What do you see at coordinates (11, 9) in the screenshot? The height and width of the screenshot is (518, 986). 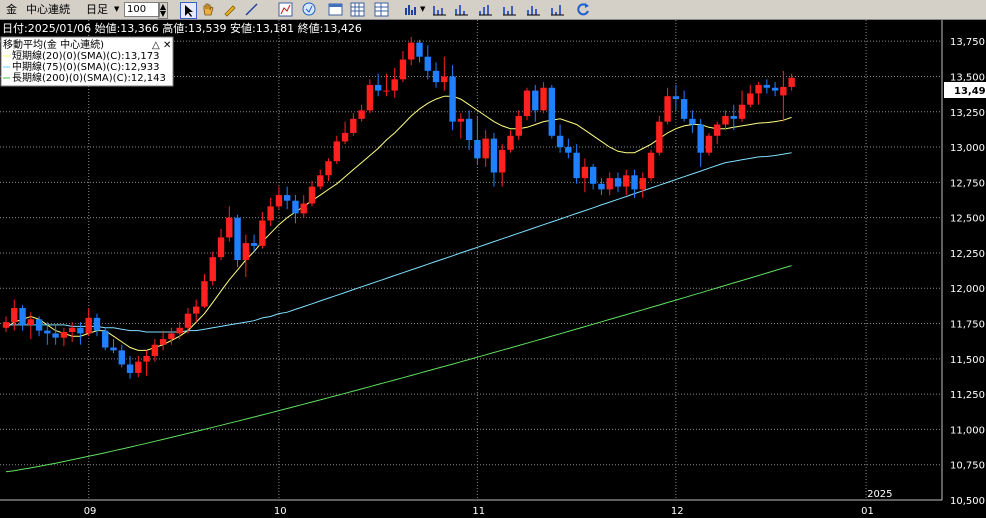 I see `symbol-select: 金` at bounding box center [11, 9].